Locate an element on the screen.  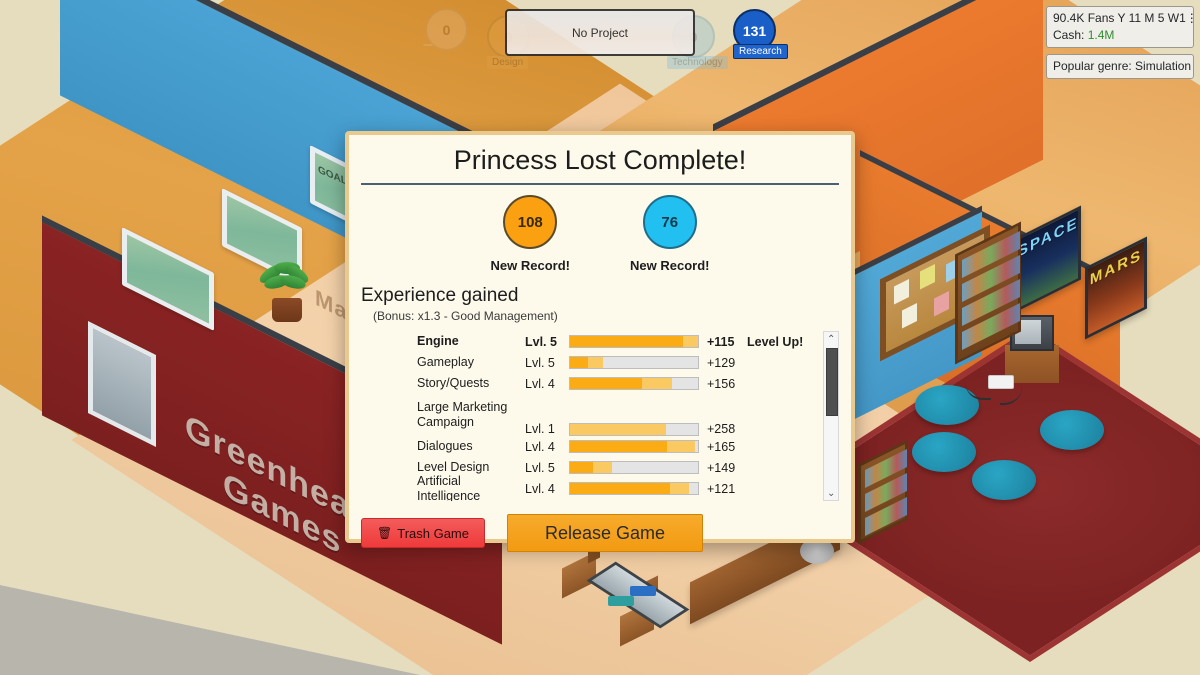
points-bubble-extra-value: 0 is located at coordinates (446, 29).